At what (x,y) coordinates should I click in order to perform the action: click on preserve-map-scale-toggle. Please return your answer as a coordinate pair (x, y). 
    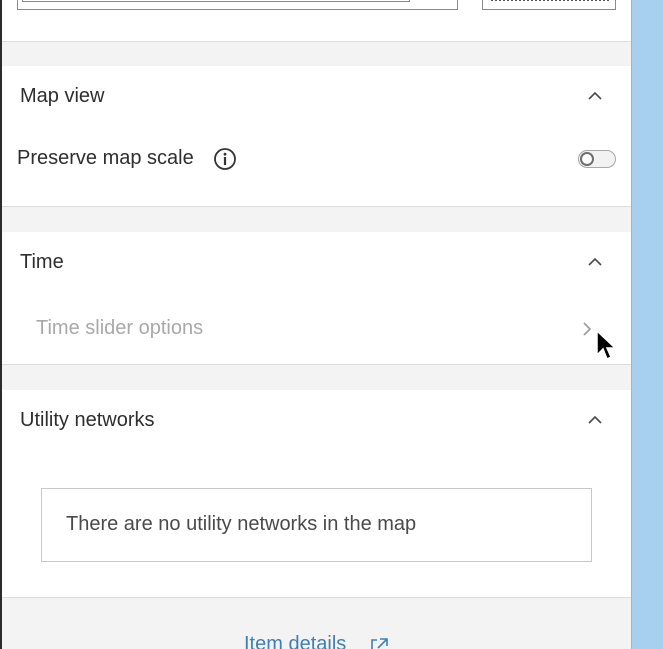
    Looking at the image, I should click on (597, 159).